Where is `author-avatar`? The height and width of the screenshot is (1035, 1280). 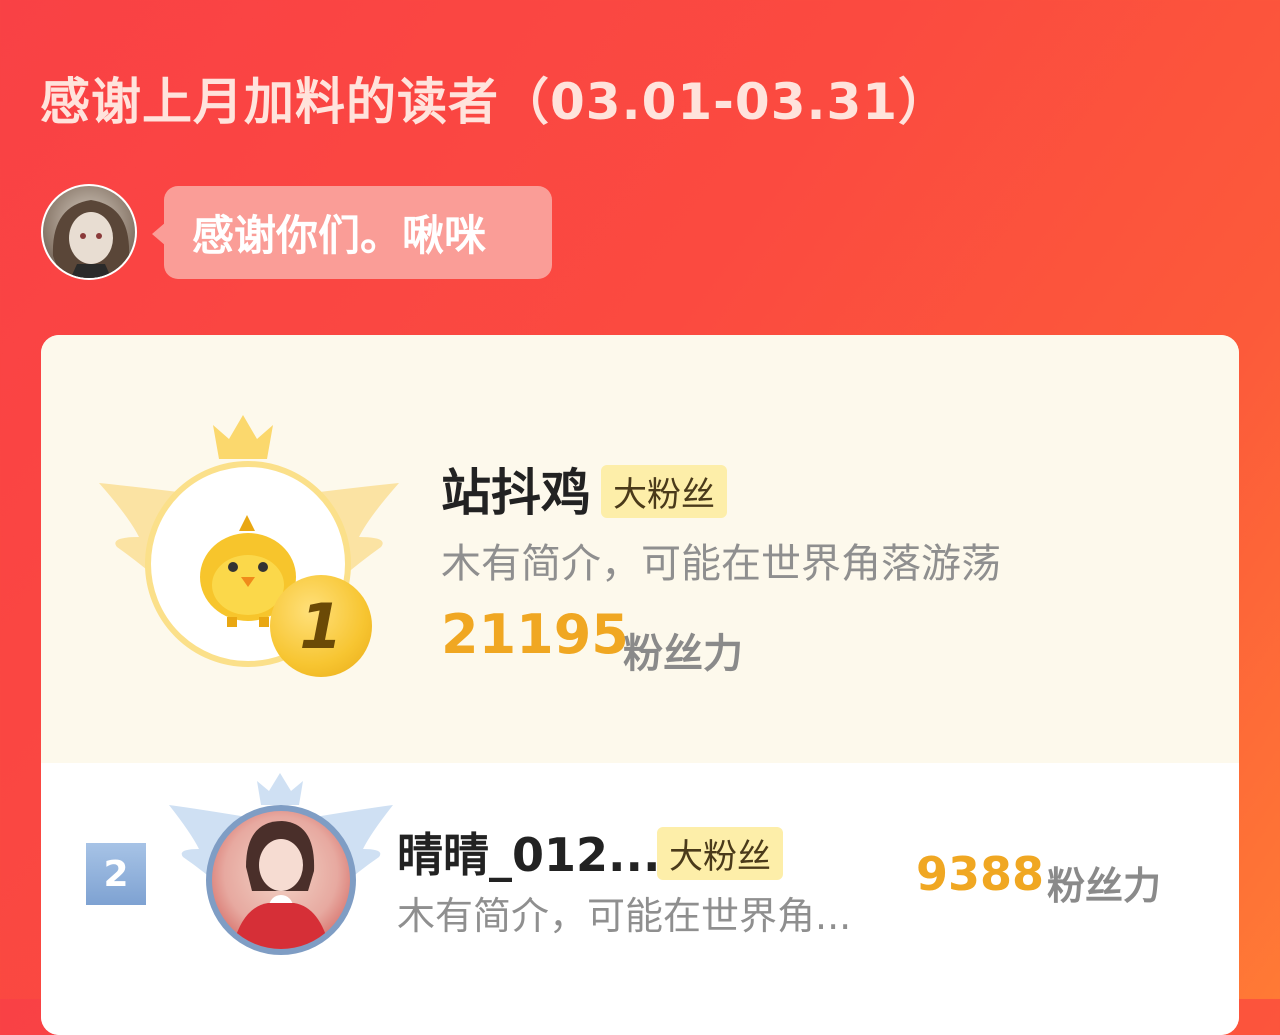 author-avatar is located at coordinates (89, 232).